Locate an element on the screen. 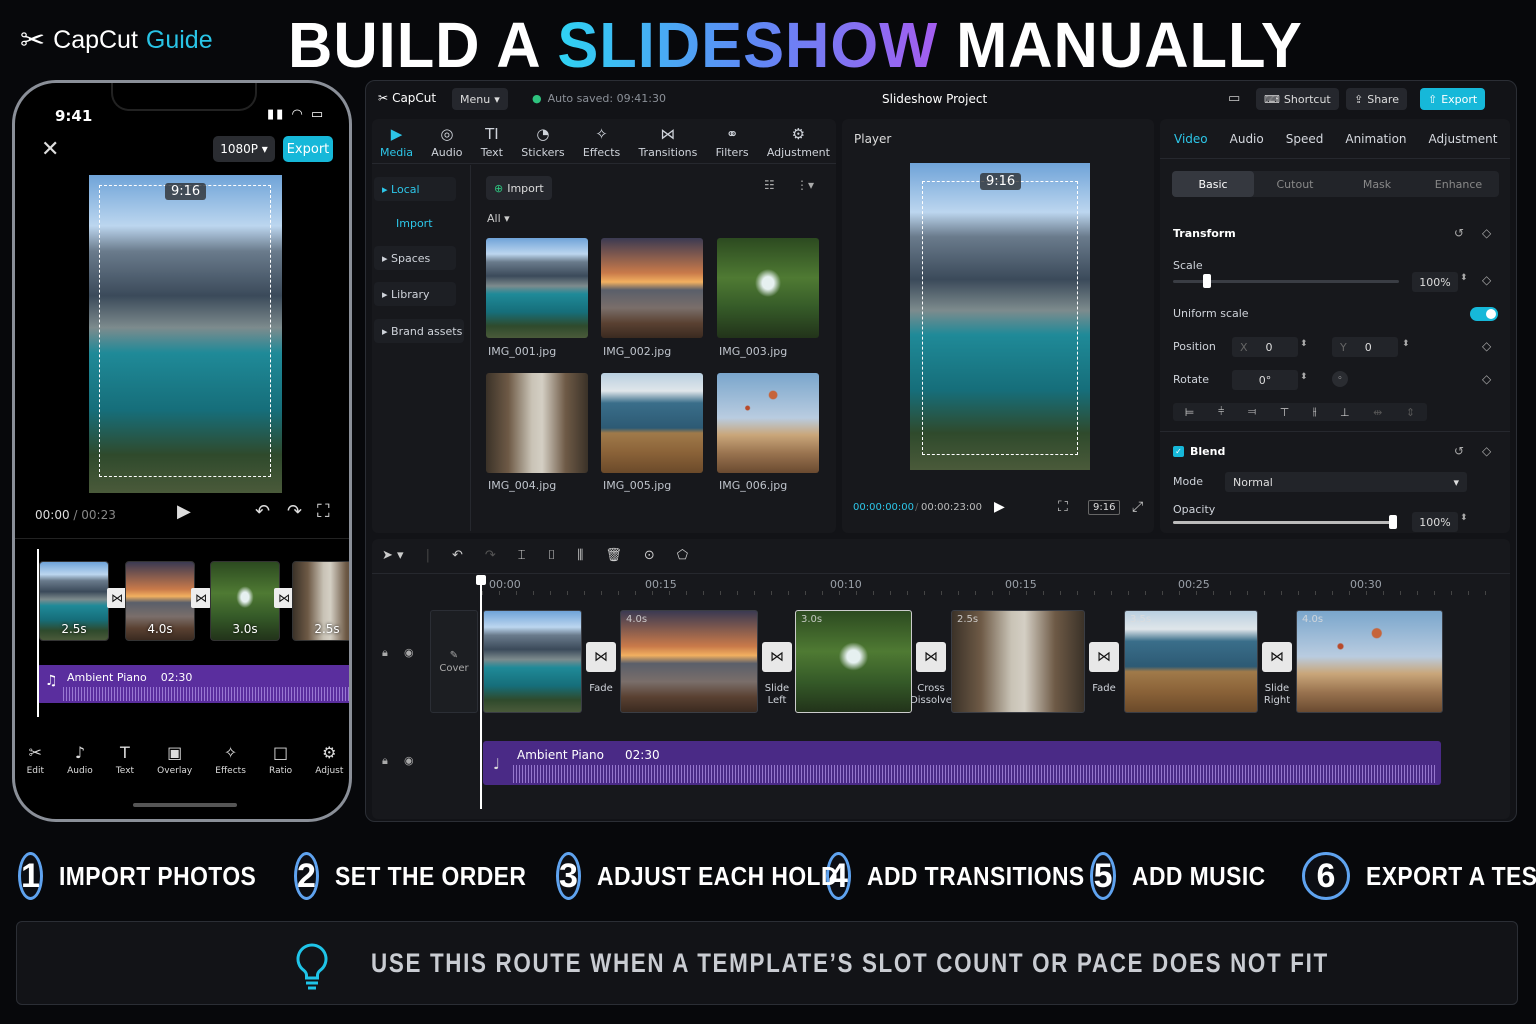  toolbar-text: TI Text is located at coordinates (492, 142).